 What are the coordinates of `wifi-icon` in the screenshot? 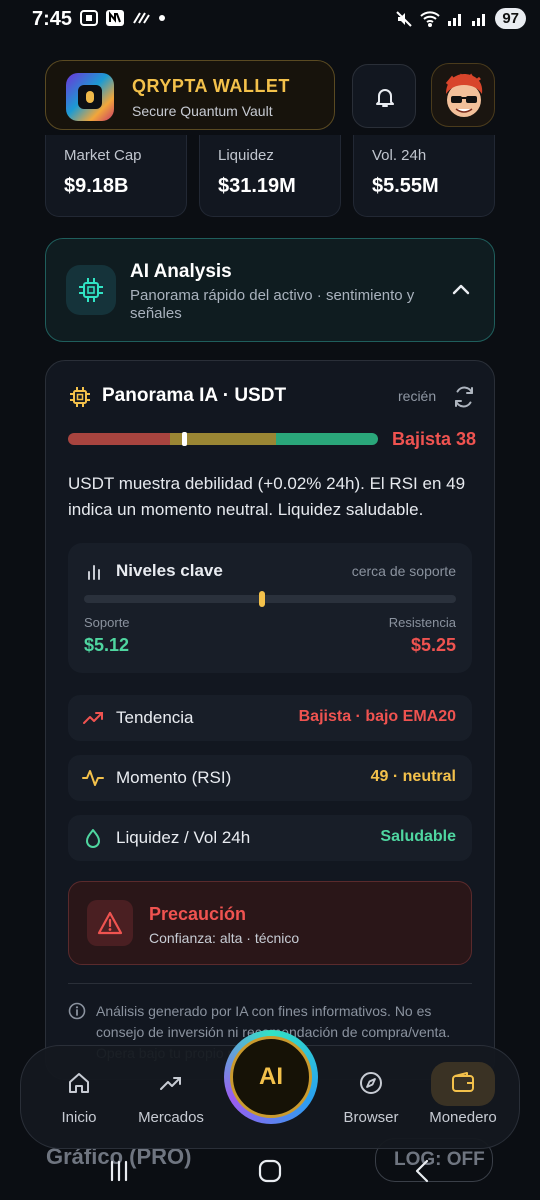 It's located at (430, 18).